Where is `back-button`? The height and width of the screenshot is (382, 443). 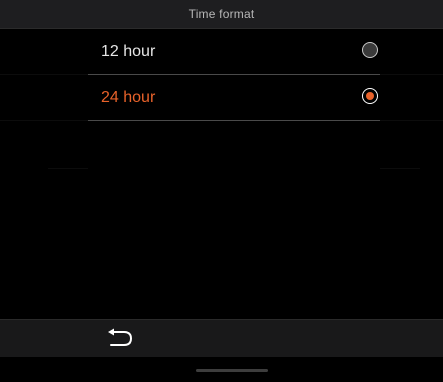
back-button is located at coordinates (121, 339).